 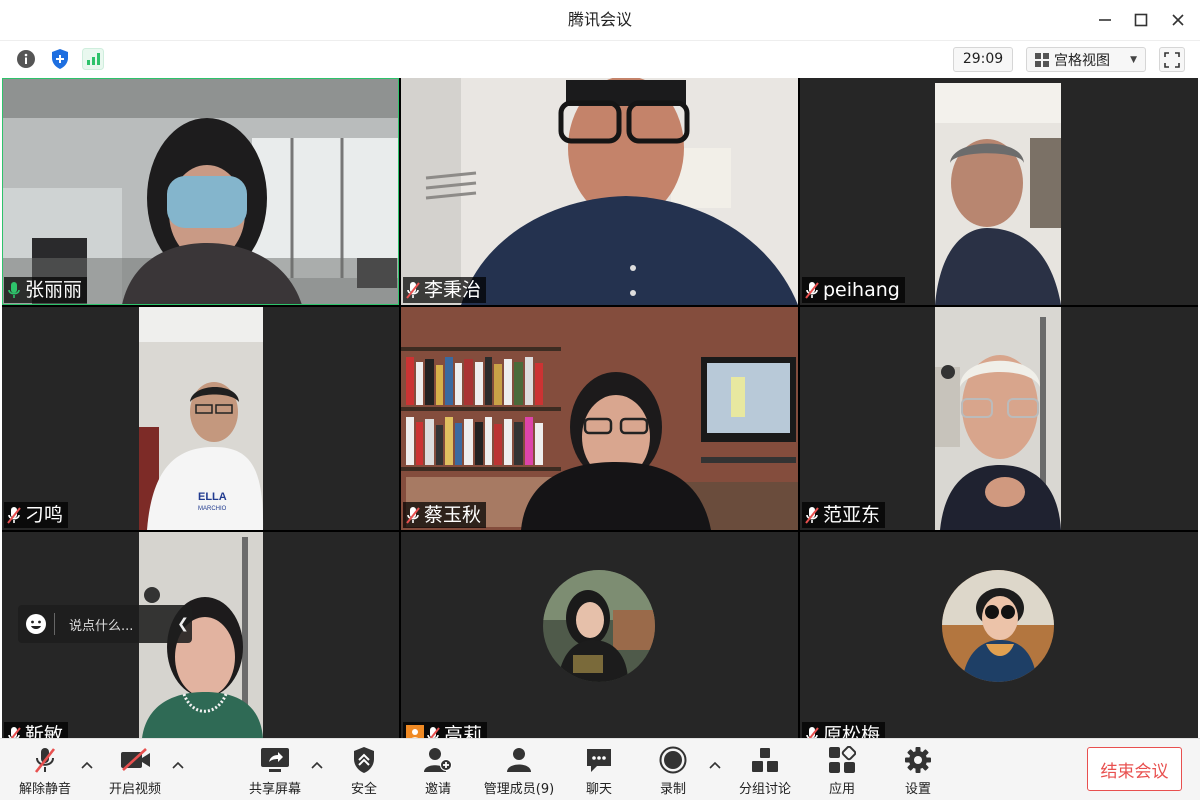 What do you see at coordinates (673, 759) in the screenshot?
I see `record-icon` at bounding box center [673, 759].